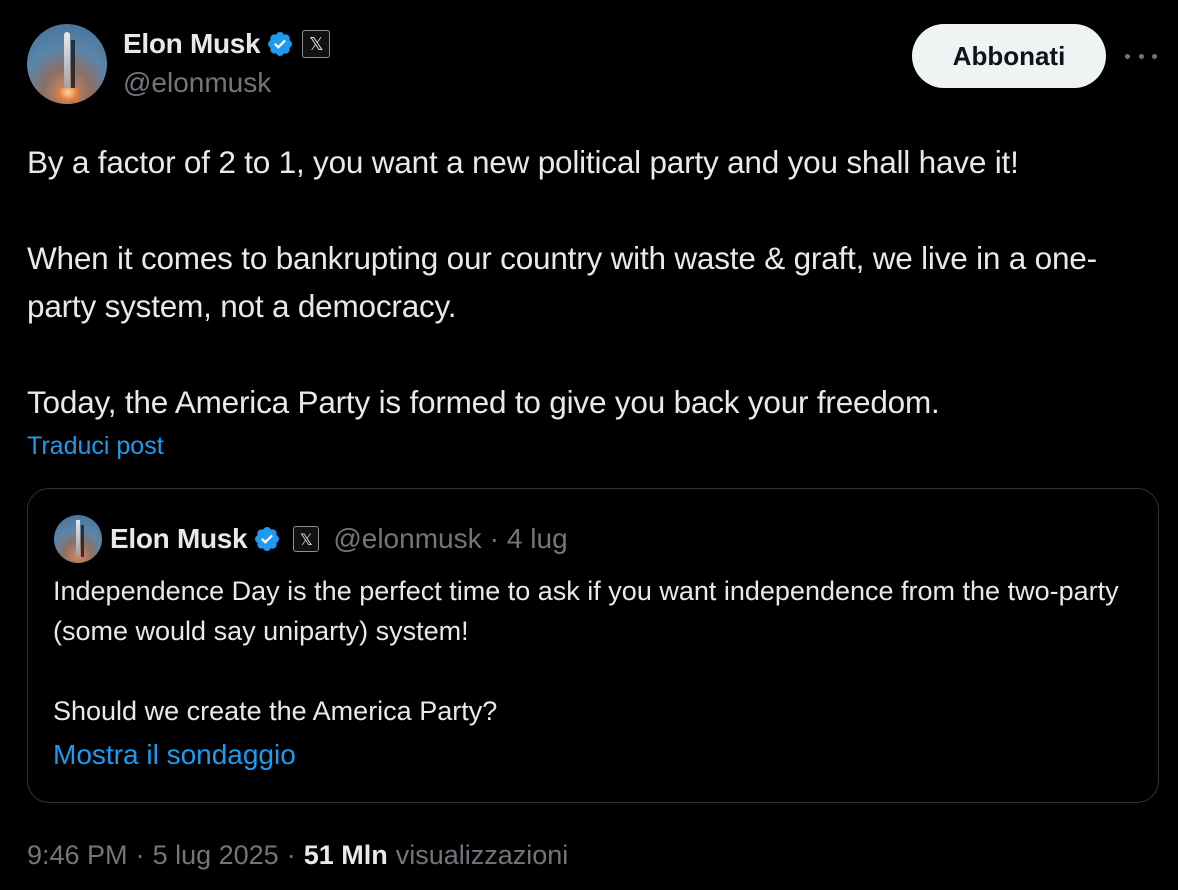 This screenshot has height=890, width=1178. I want to click on quoted-author-name: Elon Musk, so click(179, 538).